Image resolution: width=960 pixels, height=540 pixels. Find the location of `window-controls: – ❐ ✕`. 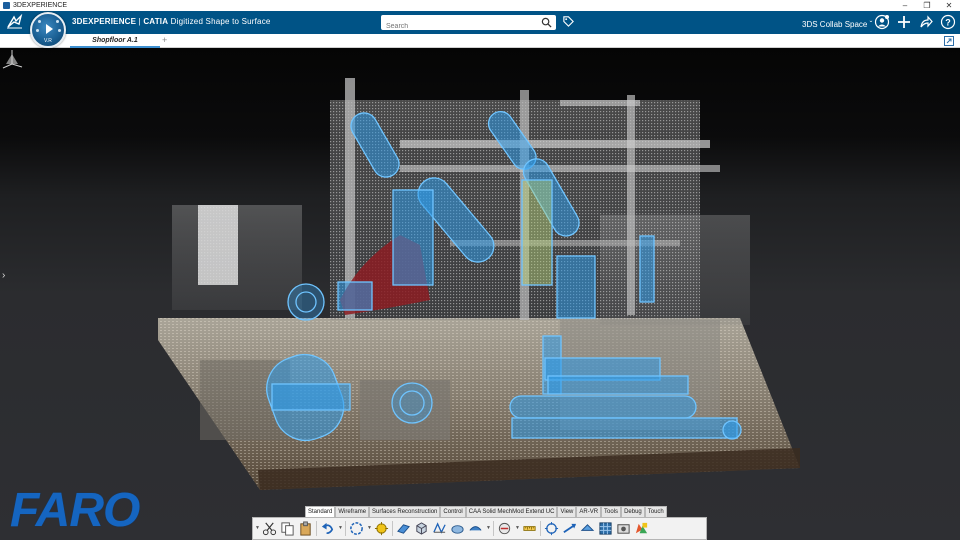

window-controls: – ❐ ✕ is located at coordinates (927, 5).